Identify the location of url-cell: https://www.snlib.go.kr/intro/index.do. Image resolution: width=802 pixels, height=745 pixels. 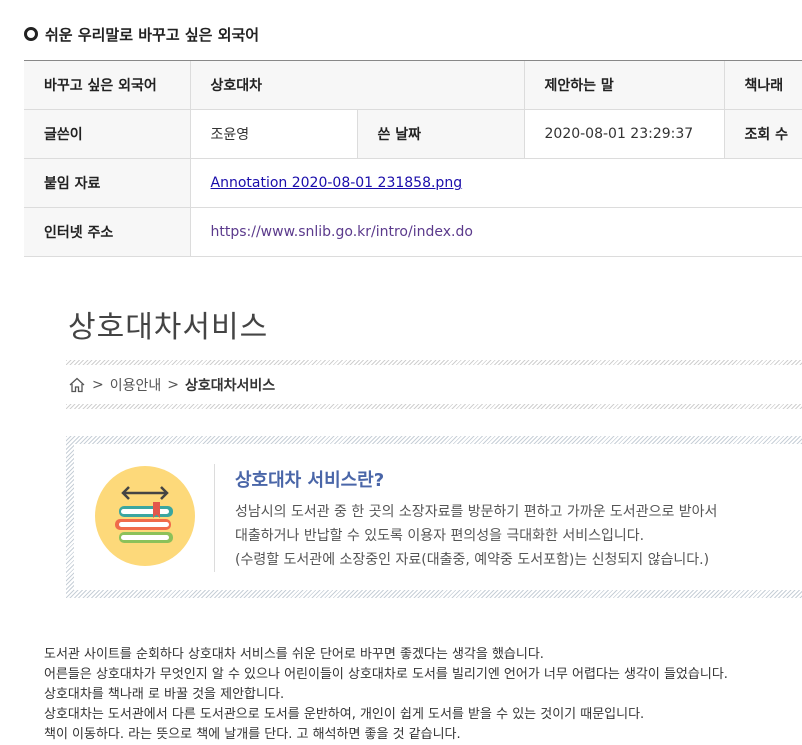
(495, 232).